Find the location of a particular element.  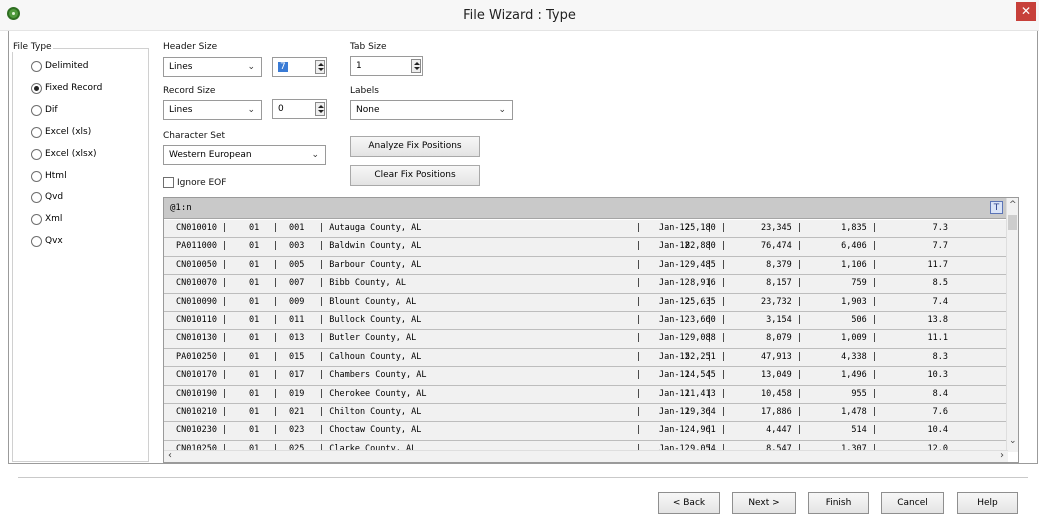

table-cell: 25,635 | is located at coordinates (705, 301).